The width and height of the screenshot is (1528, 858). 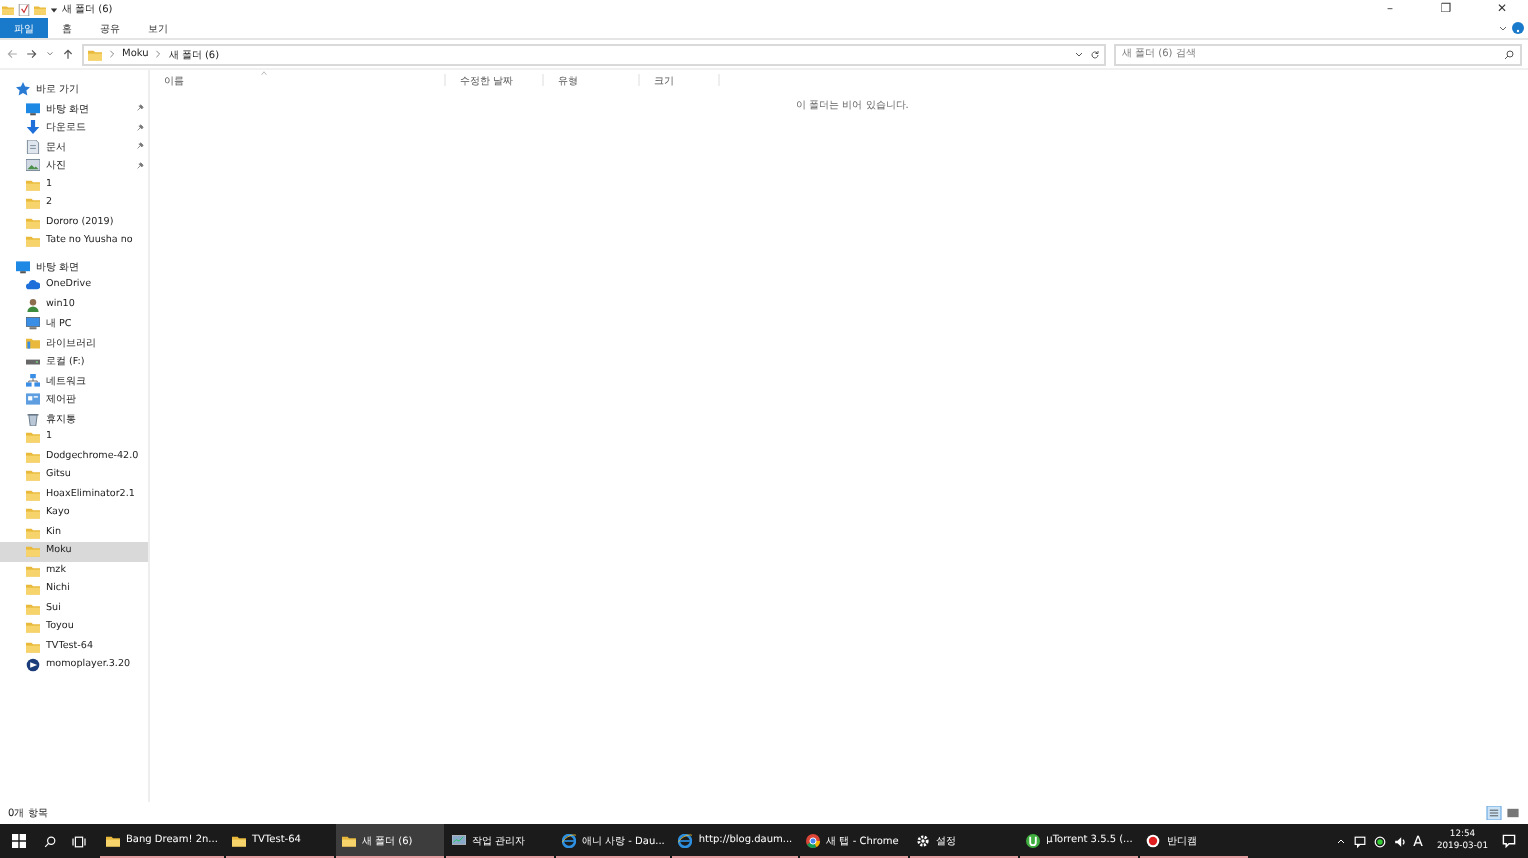 I want to click on recycle-bin-icon, so click(x=33, y=418).